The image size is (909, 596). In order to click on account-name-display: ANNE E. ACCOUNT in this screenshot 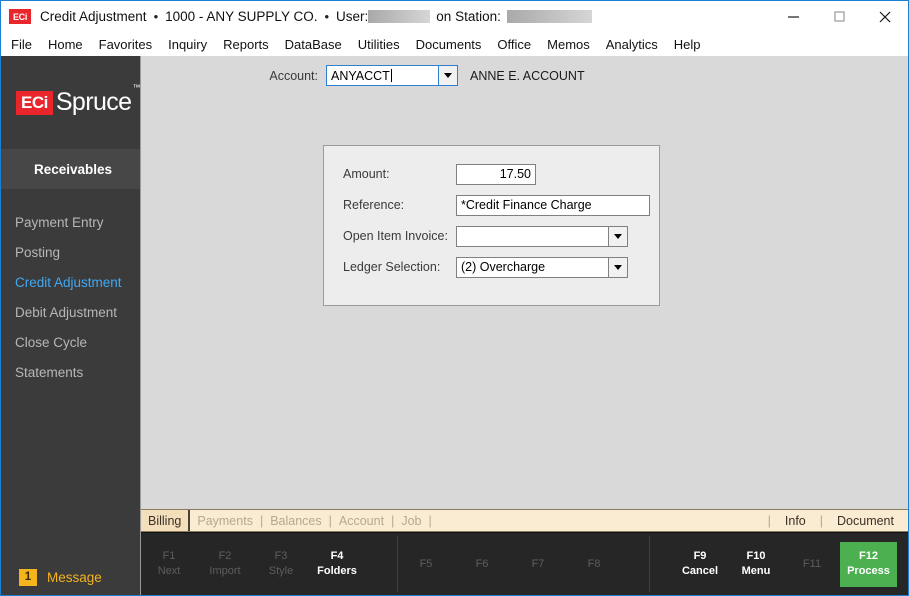, I will do `click(527, 75)`.